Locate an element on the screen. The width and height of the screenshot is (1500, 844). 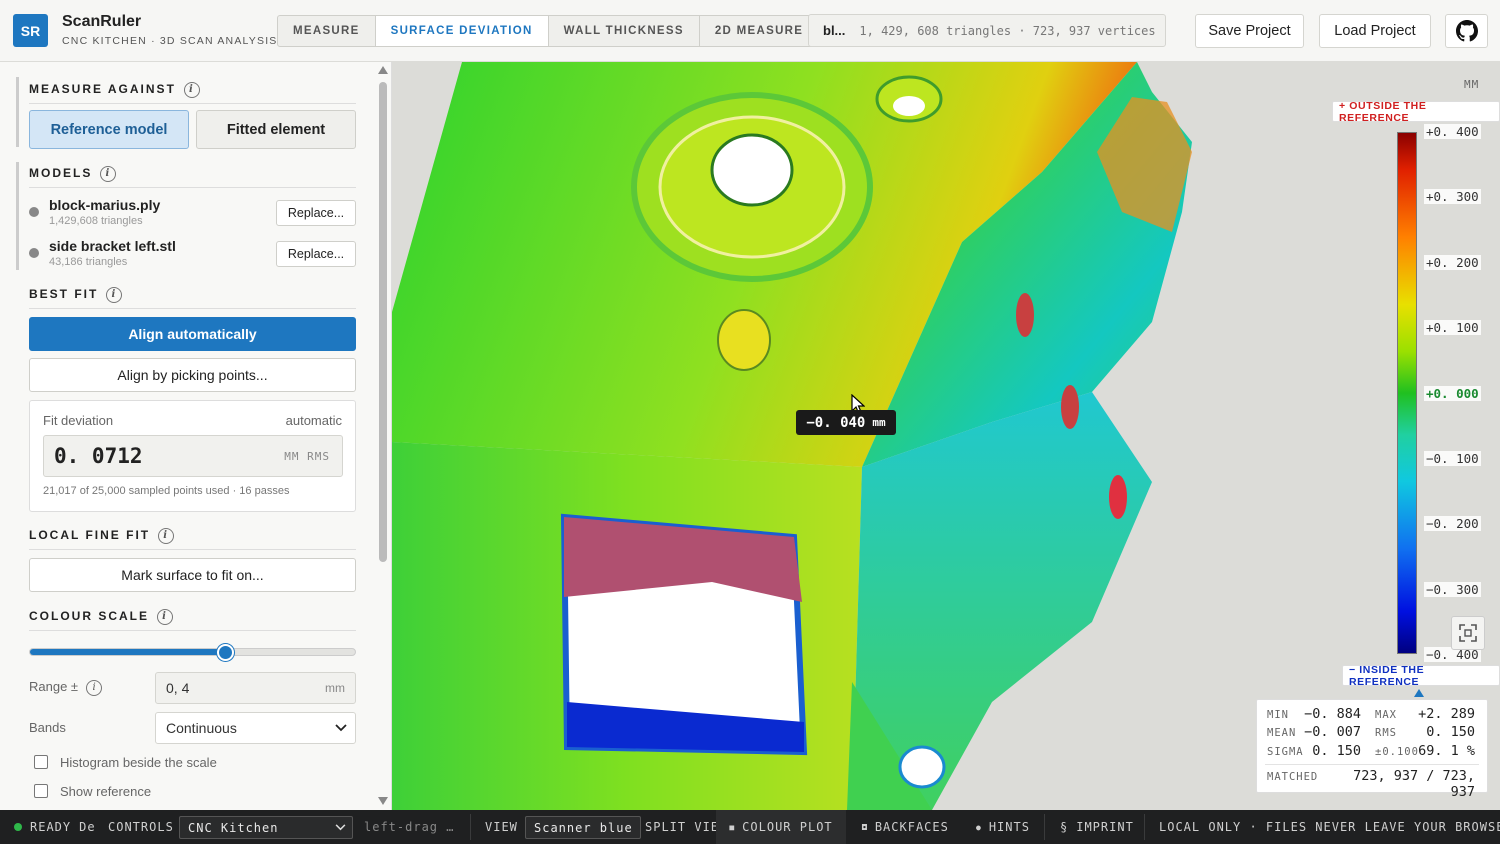
hints-toggle: ● HINTS is located at coordinates (1003, 827).